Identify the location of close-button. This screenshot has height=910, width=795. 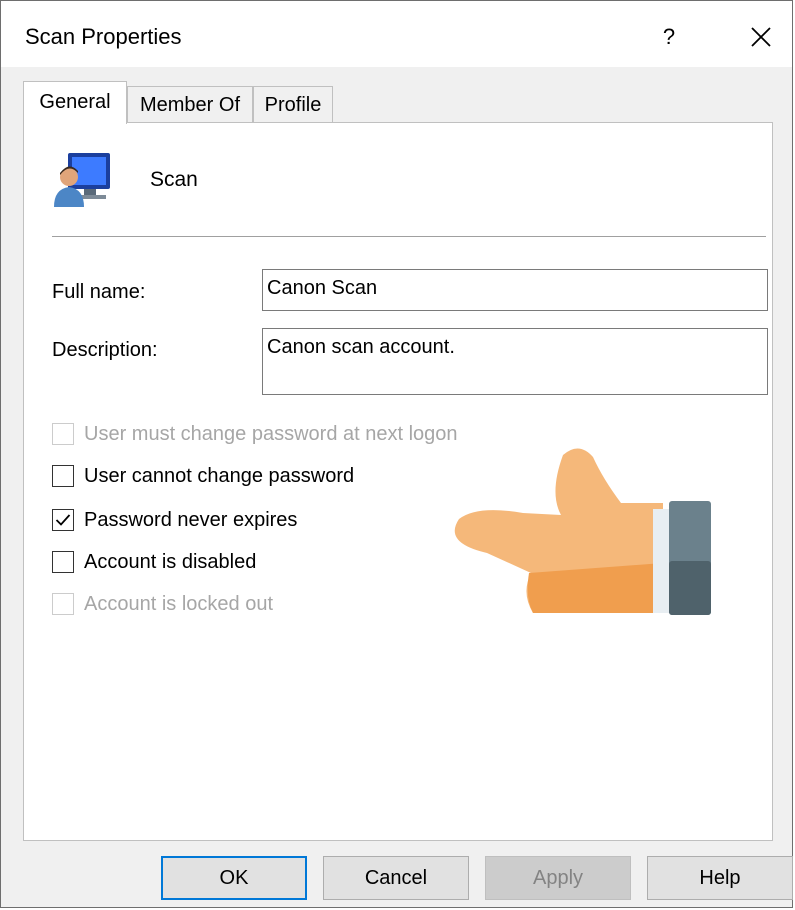
(761, 37).